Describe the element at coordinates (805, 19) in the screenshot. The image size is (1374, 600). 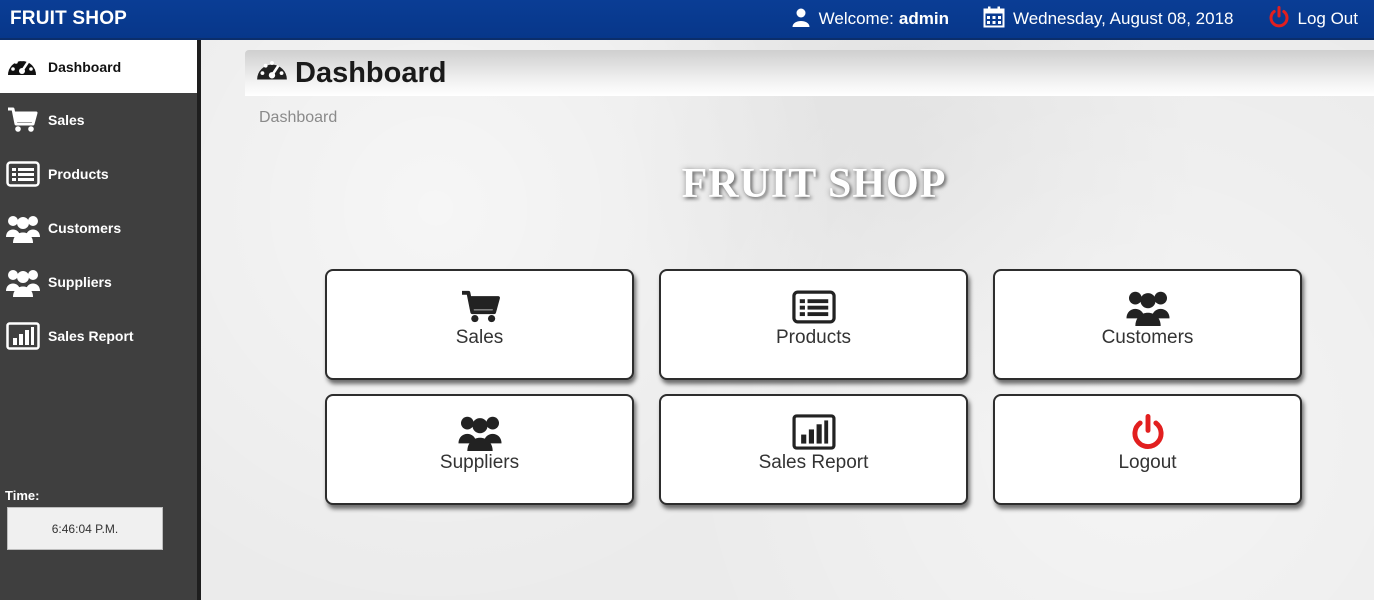
I see `user-icon` at that location.